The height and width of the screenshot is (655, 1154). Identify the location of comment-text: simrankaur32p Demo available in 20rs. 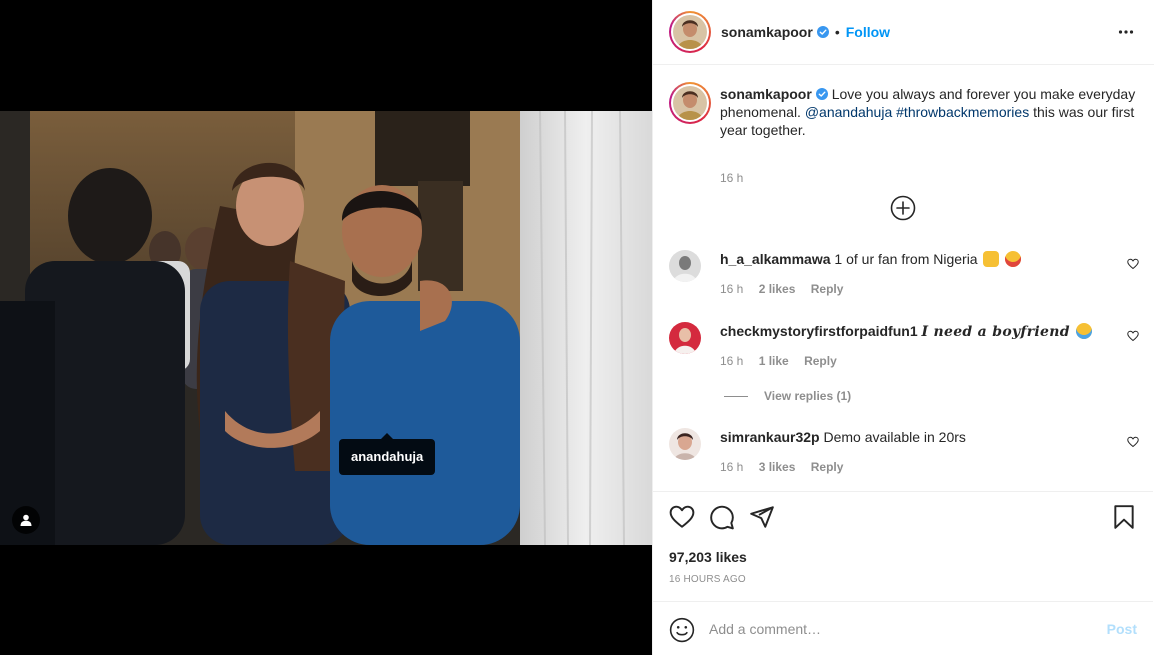
(910, 437).